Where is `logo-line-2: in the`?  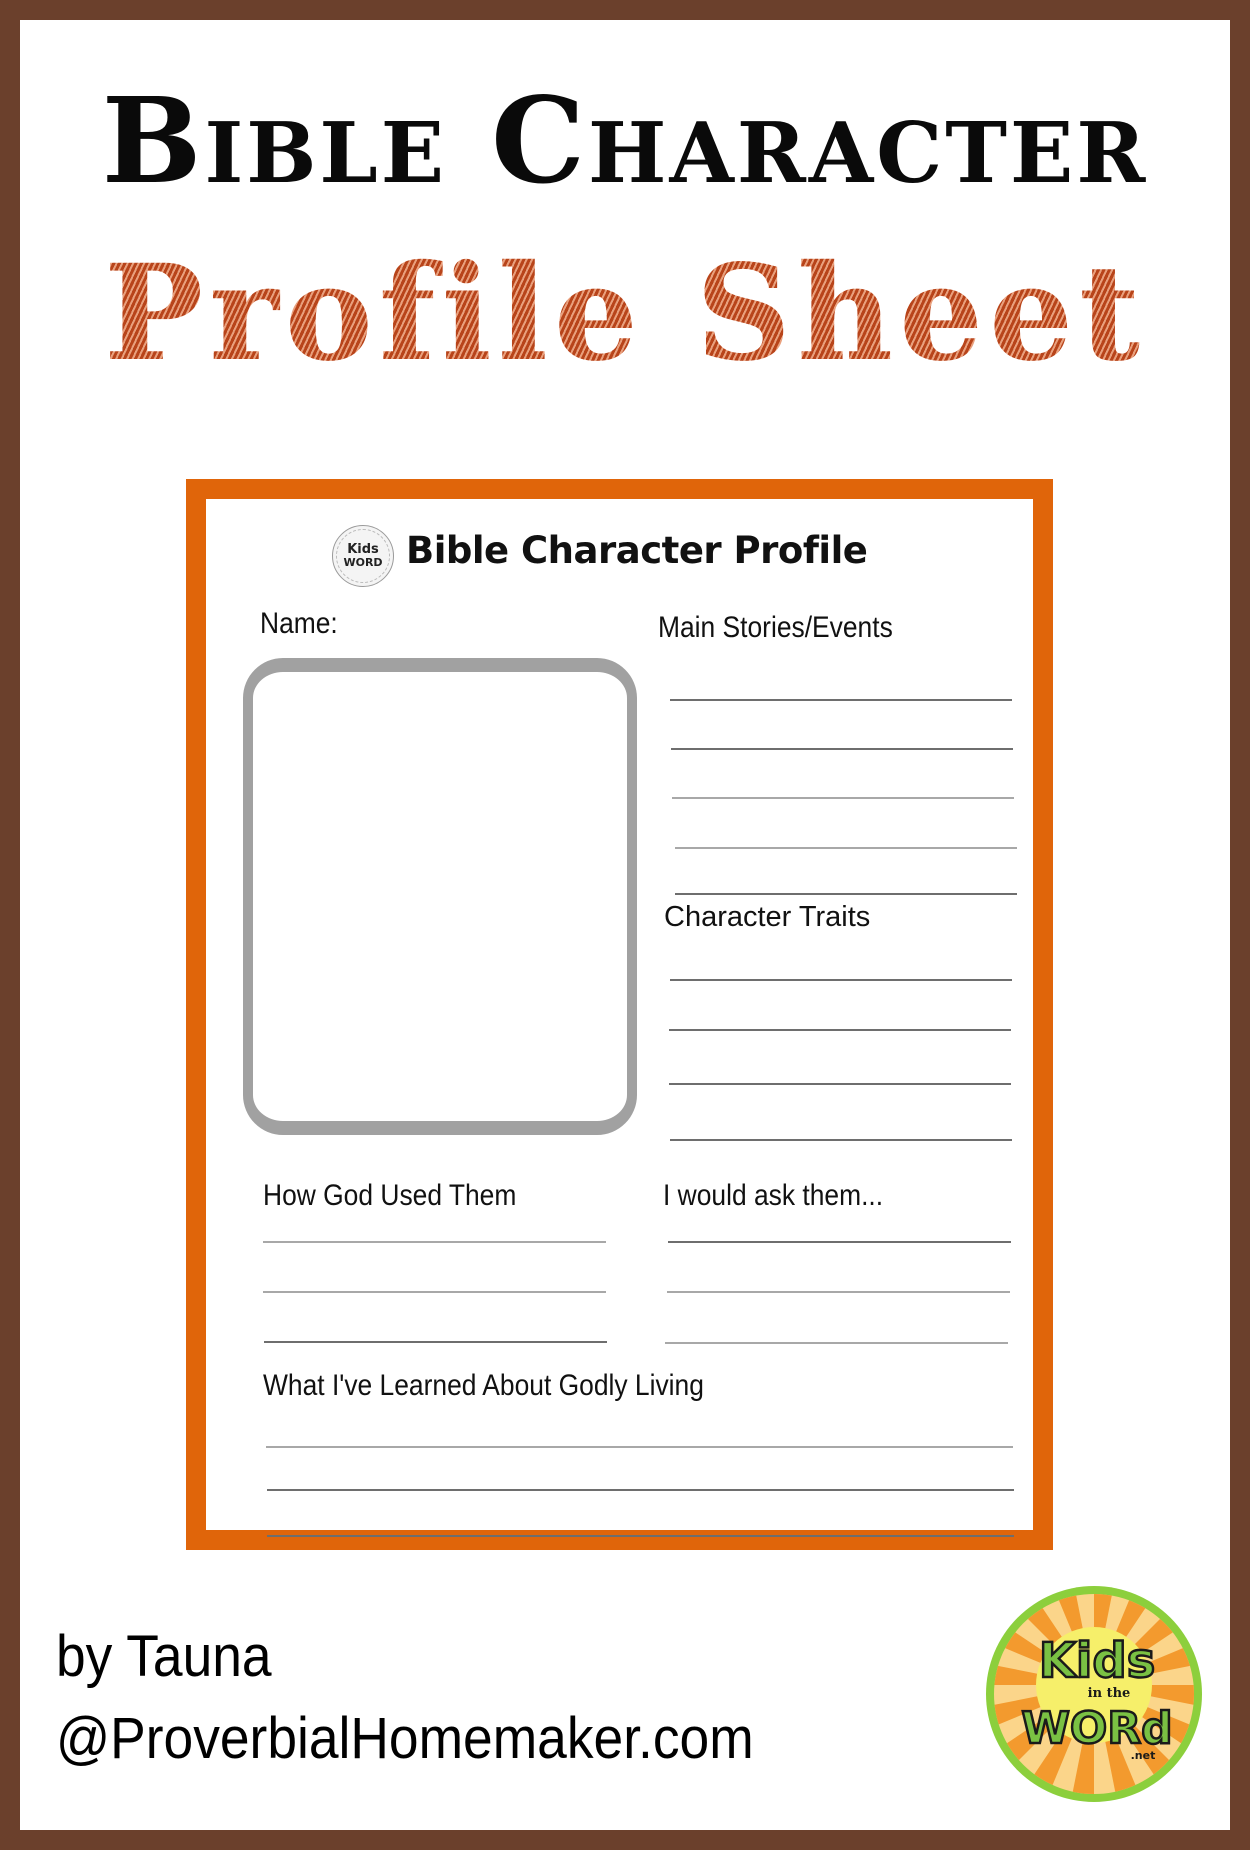 logo-line-2: in the is located at coordinates (1109, 1693).